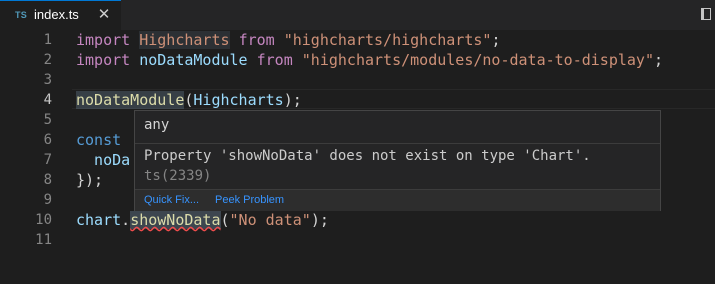 The image size is (715, 284). Describe the element at coordinates (126, 220) in the screenshot. I see `punctuation: .` at that location.